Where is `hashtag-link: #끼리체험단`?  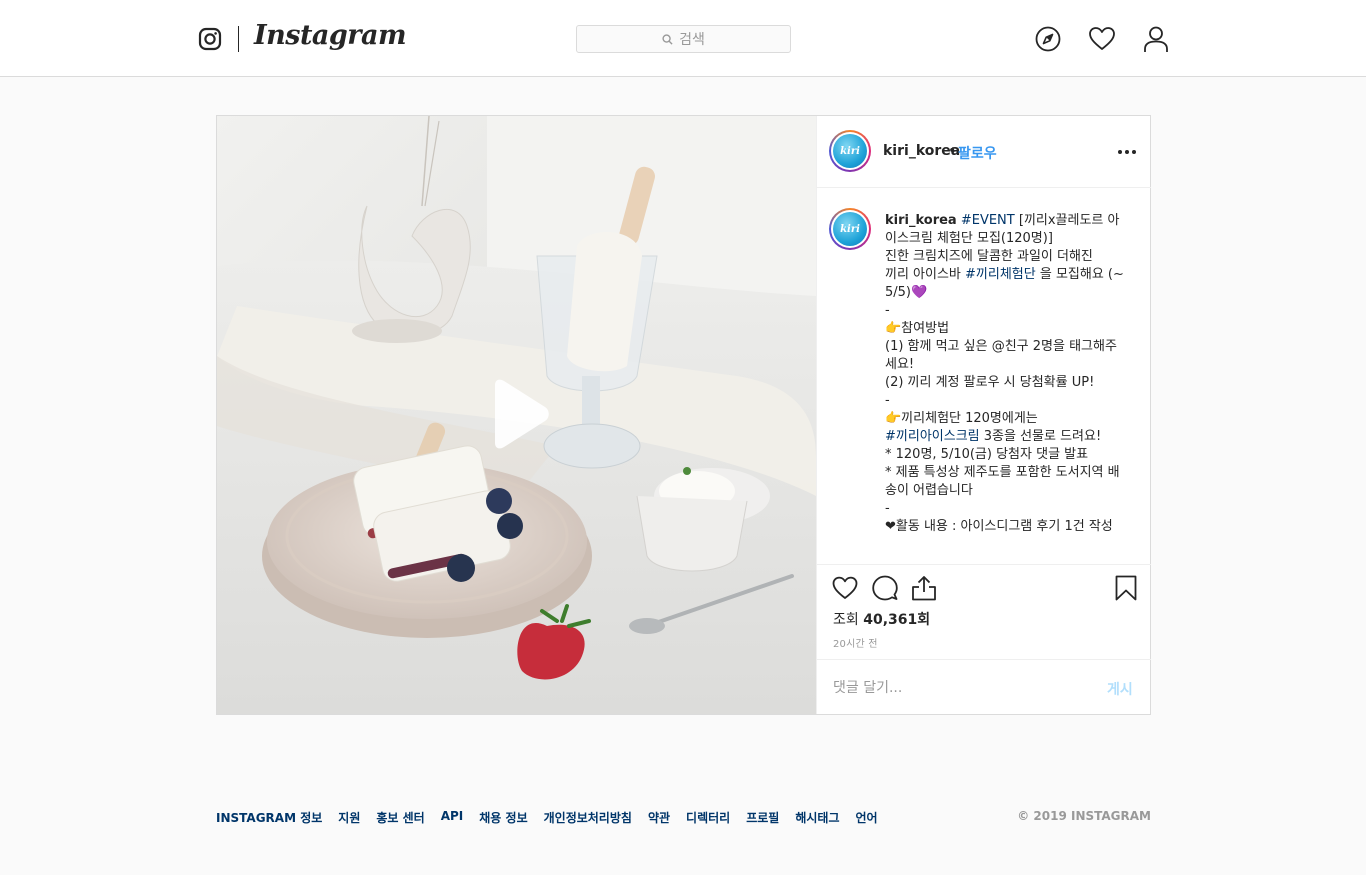
hashtag-link: #끼리체험단 is located at coordinates (1000, 274).